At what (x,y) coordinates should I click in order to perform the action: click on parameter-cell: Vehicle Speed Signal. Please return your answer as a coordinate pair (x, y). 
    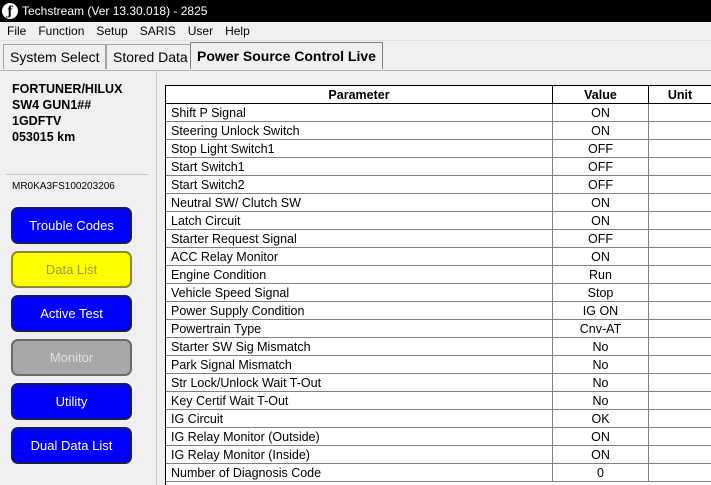
    Looking at the image, I should click on (359, 293).